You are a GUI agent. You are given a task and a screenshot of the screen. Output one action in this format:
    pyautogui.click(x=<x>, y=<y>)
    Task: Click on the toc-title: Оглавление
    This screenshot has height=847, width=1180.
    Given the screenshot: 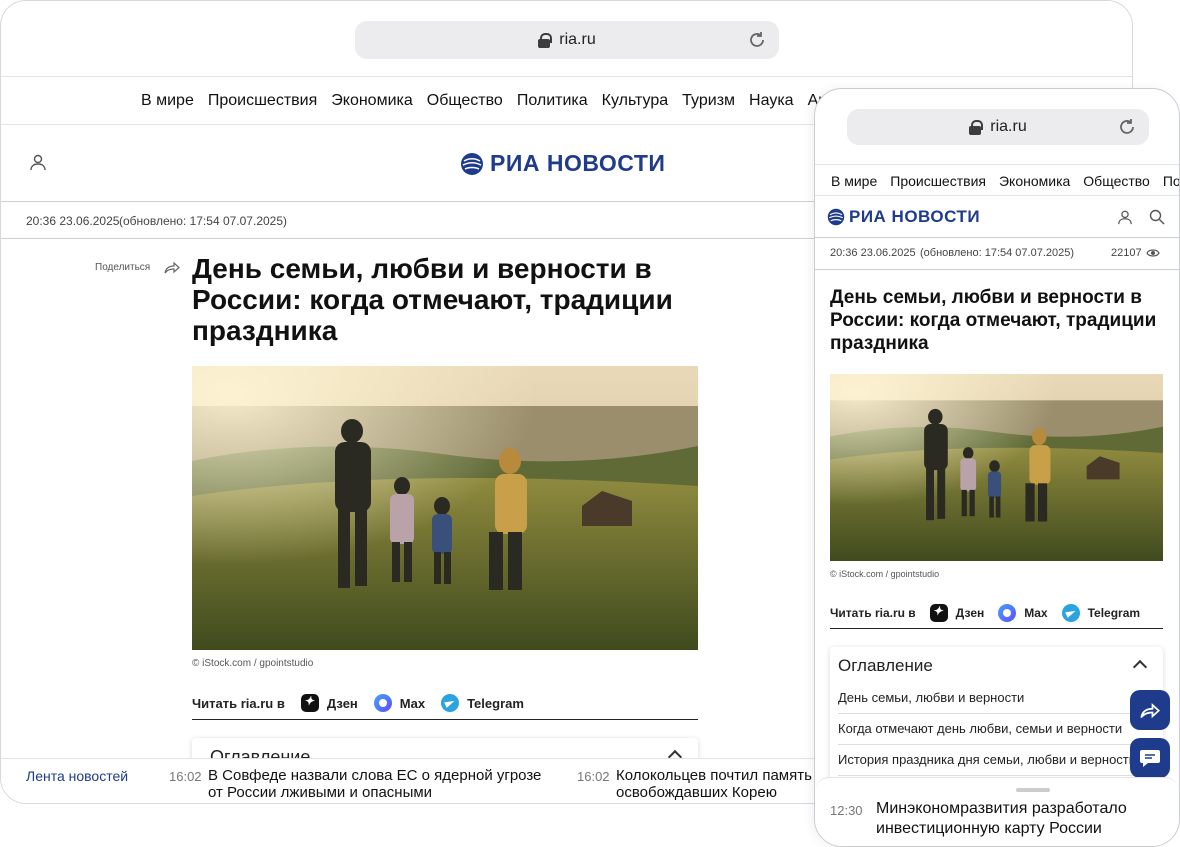 What is the action you would take?
    pyautogui.click(x=885, y=665)
    